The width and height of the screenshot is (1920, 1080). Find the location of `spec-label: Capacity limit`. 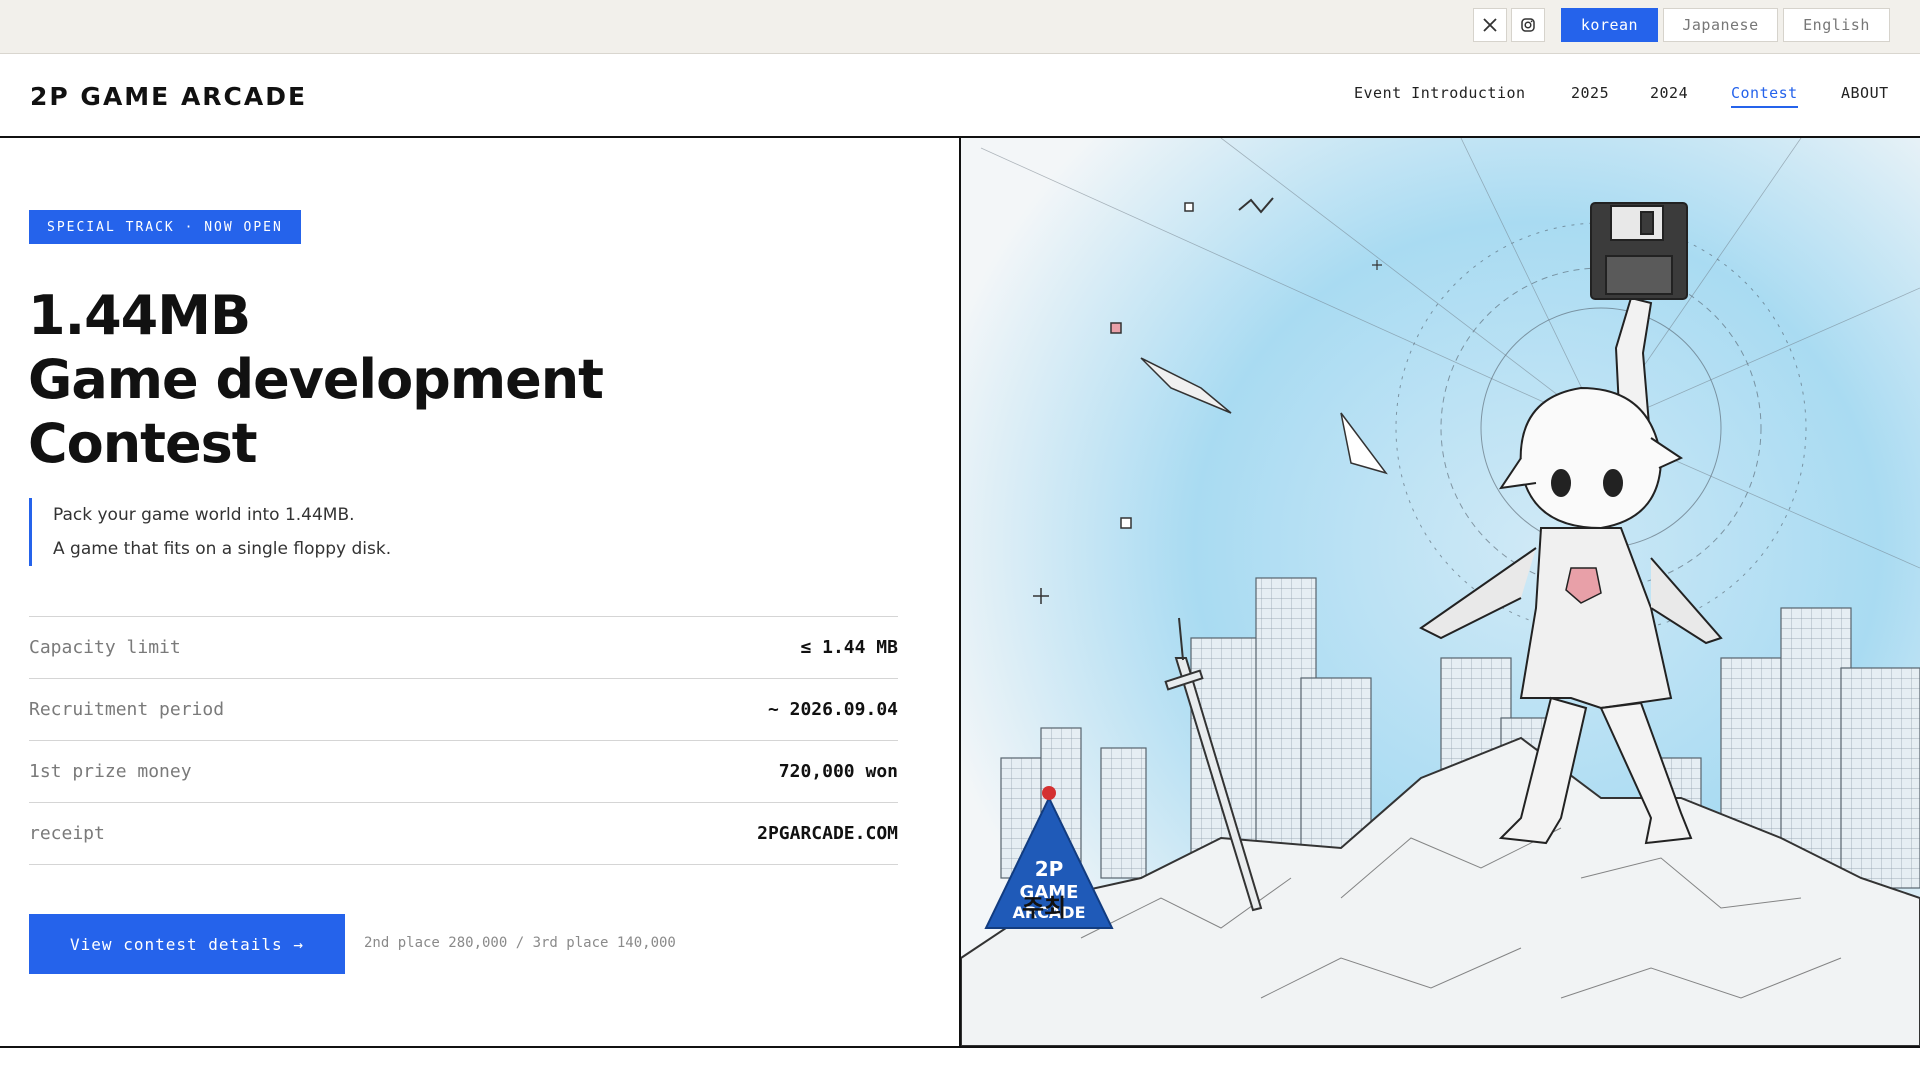

spec-label: Capacity limit is located at coordinates (105, 647).